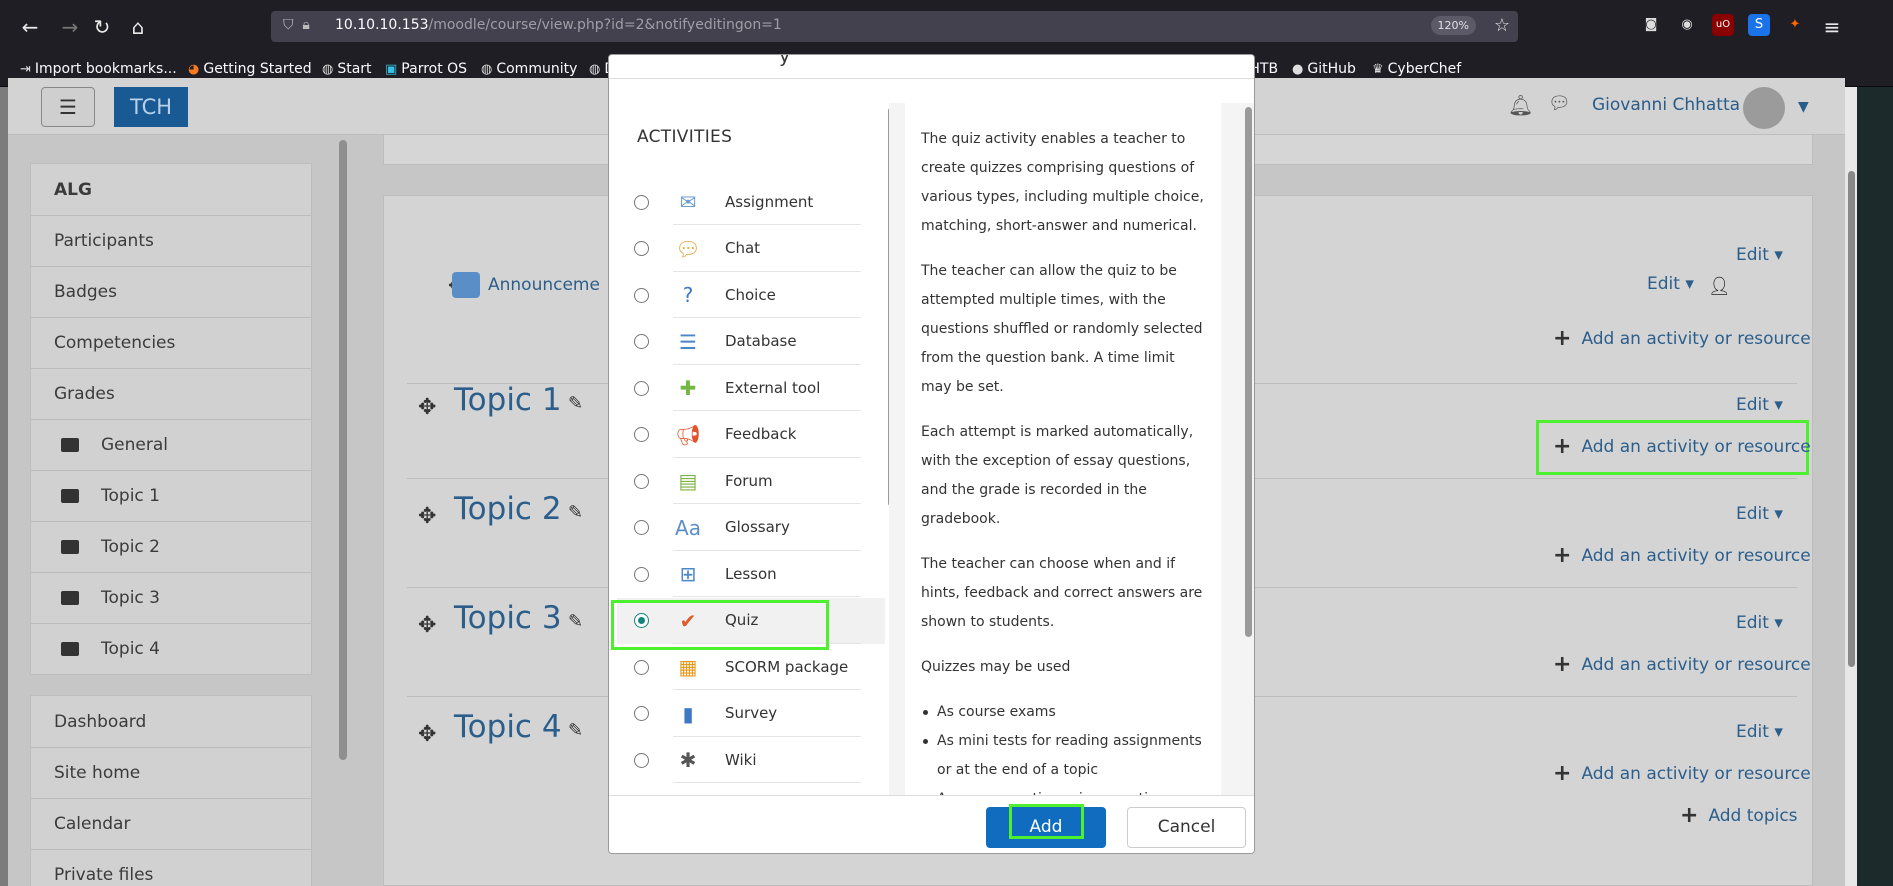 This screenshot has height=886, width=1893. What do you see at coordinates (751, 435) in the screenshot?
I see `activity-option-feedback: 📢︎ Feedback` at bounding box center [751, 435].